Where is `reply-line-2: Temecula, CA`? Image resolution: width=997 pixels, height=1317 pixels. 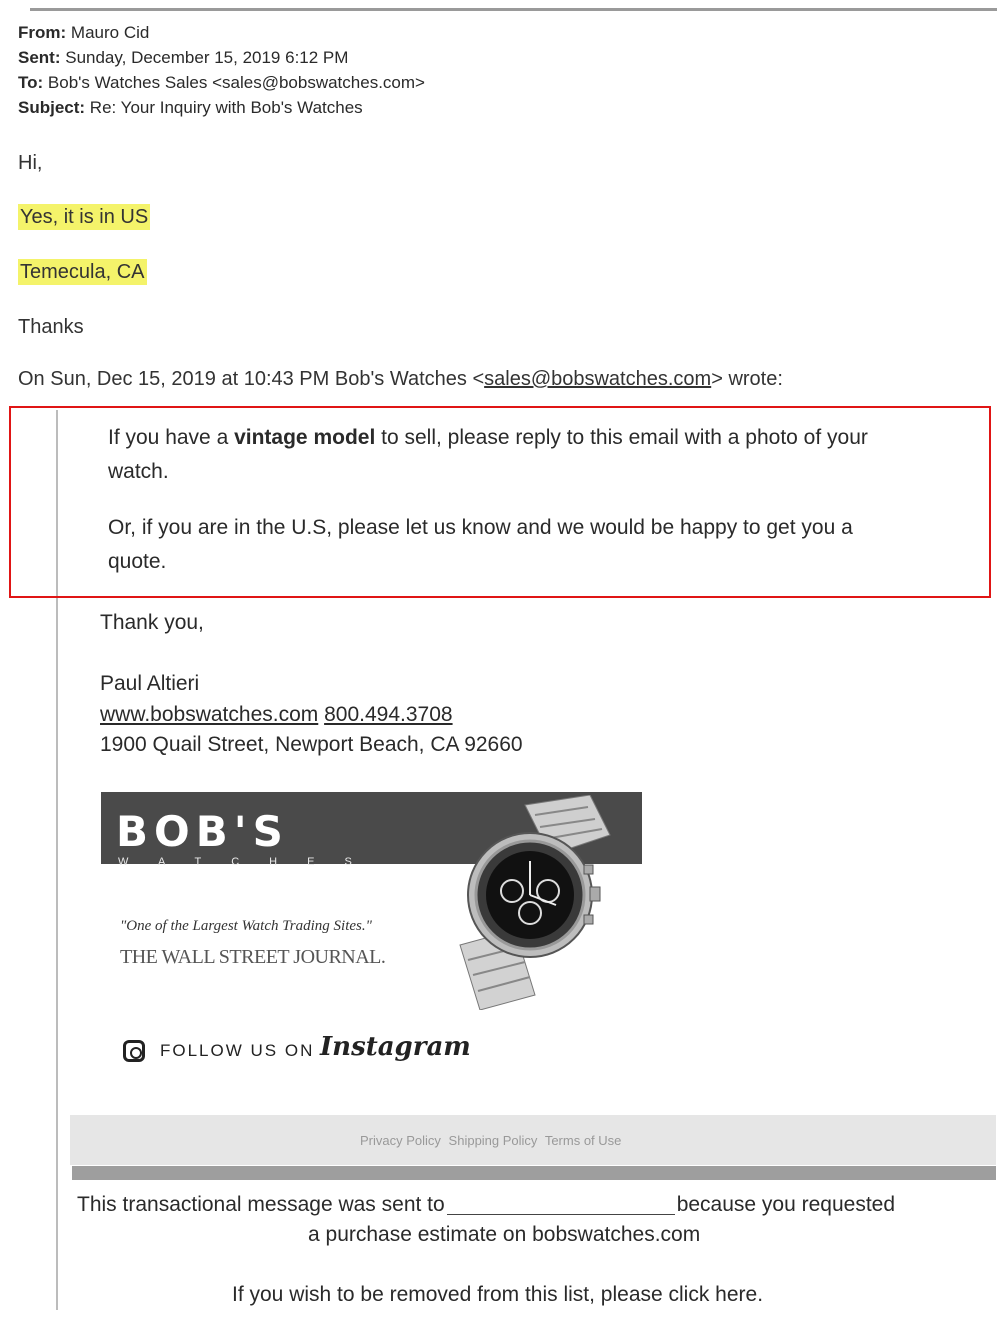 reply-line-2: Temecula, CA is located at coordinates (82, 272).